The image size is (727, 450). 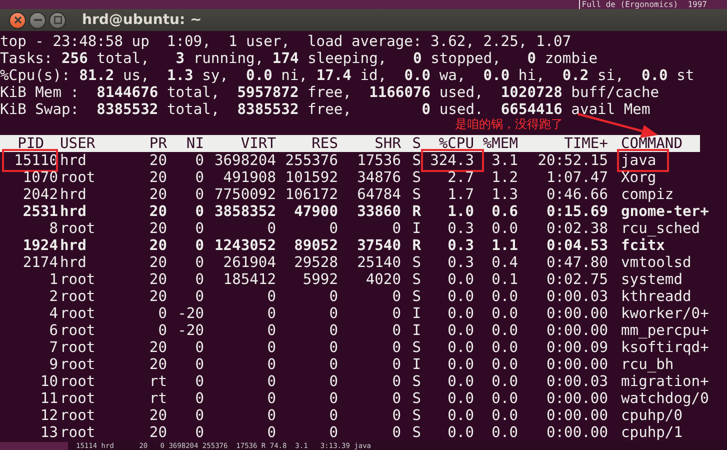 What do you see at coordinates (34, 446) in the screenshot?
I see `desktop-strip` at bounding box center [34, 446].